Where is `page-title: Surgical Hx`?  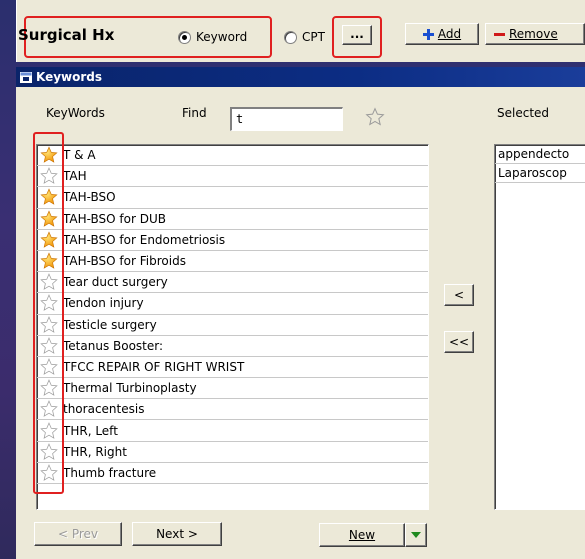 page-title: Surgical Hx is located at coordinates (66, 35).